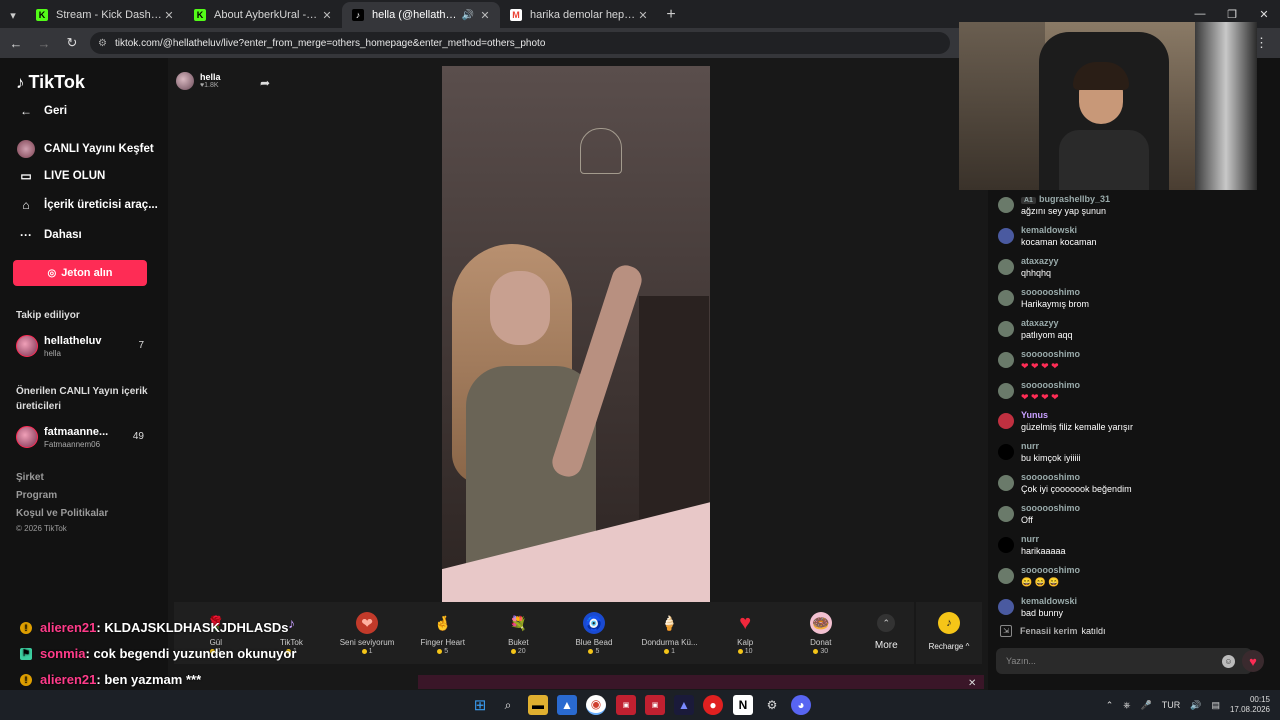 The image size is (1280, 720). What do you see at coordinates (84, 440) in the screenshot?
I see `suggested-account: fatmaanne... Fatmaannem06 49` at bounding box center [84, 440].